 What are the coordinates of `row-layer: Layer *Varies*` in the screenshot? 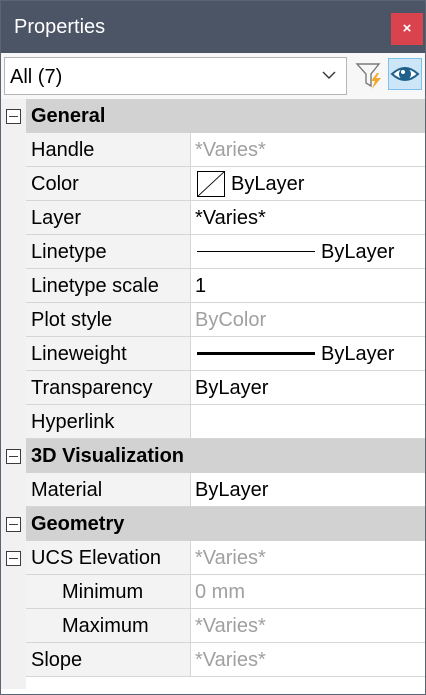 It's located at (225, 218).